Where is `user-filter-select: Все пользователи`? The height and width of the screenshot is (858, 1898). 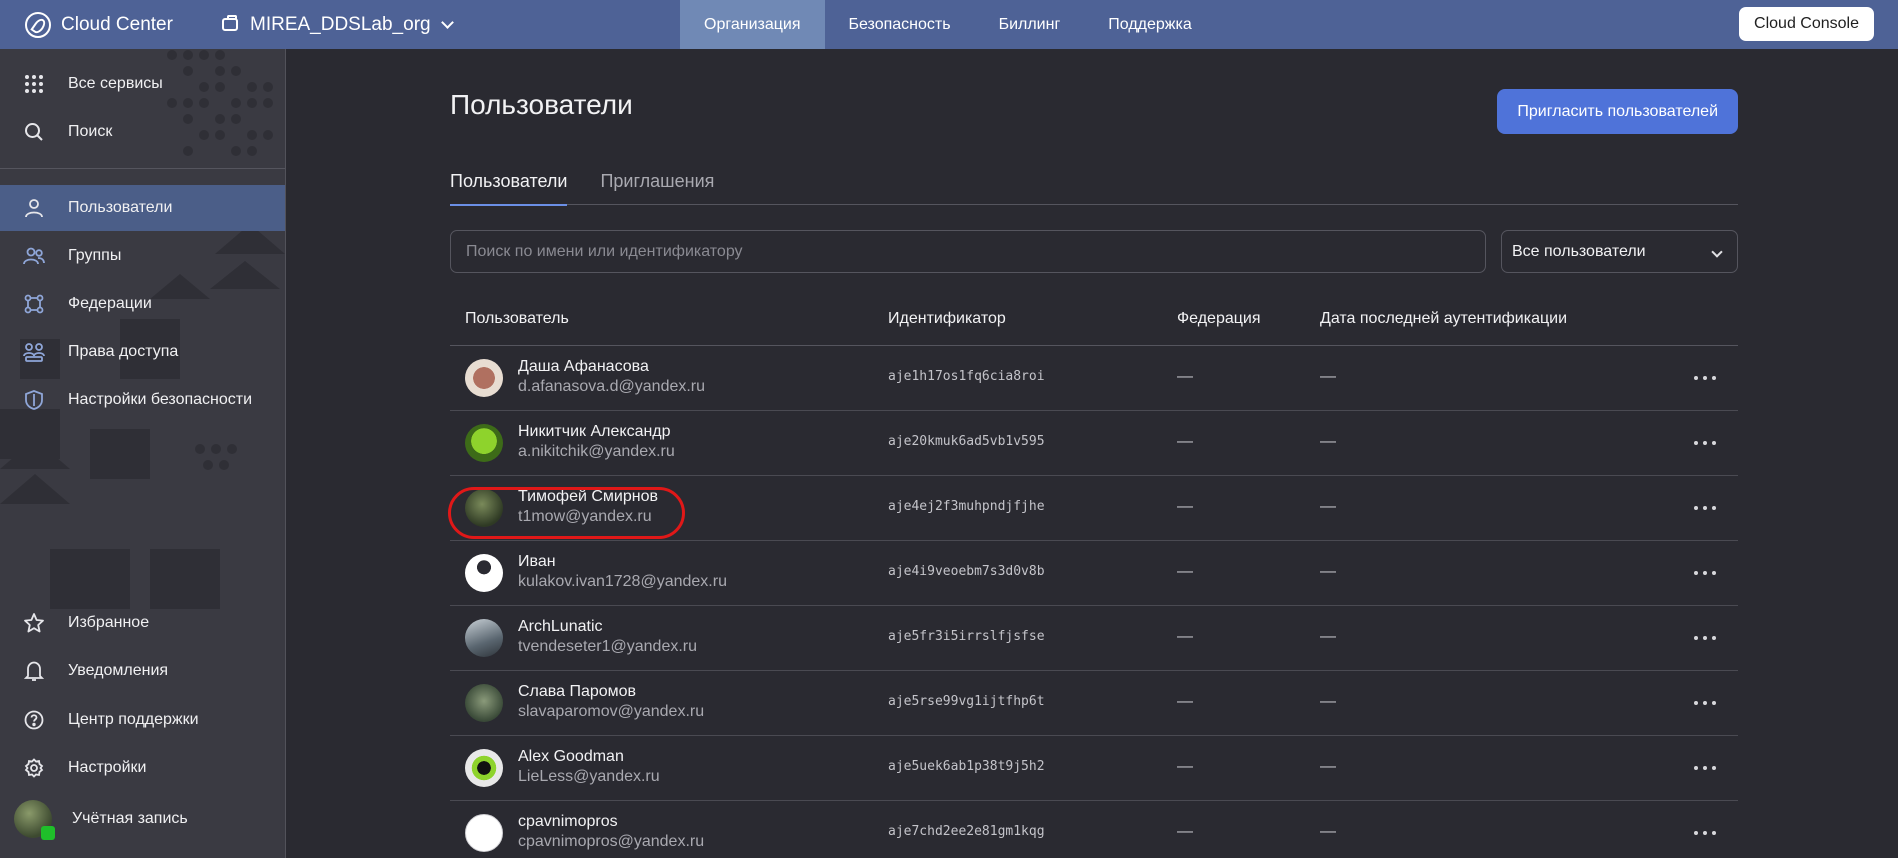
user-filter-select: Все пользователи is located at coordinates (1619, 251).